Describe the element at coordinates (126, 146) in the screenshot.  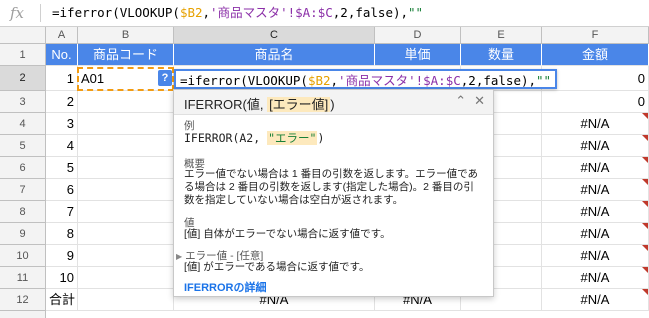
I see `cell-b5` at that location.